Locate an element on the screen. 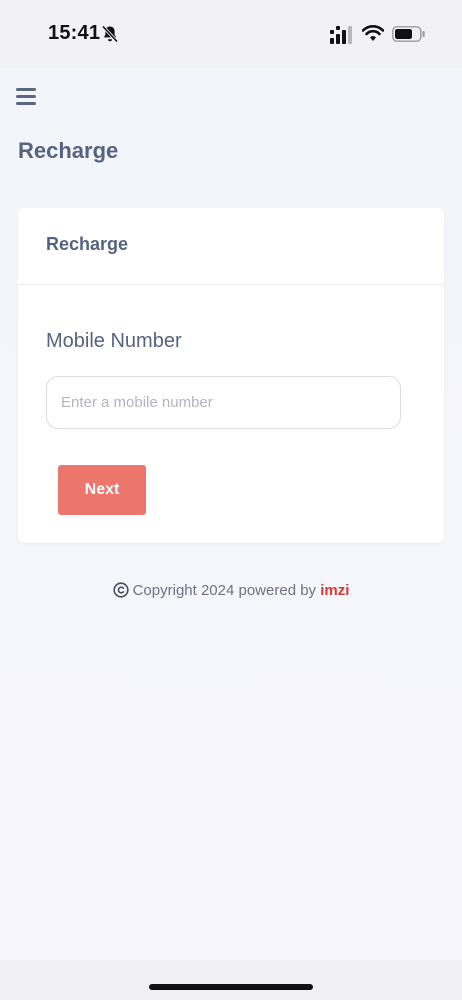  status-bar: 15:41 is located at coordinates (231, 34).